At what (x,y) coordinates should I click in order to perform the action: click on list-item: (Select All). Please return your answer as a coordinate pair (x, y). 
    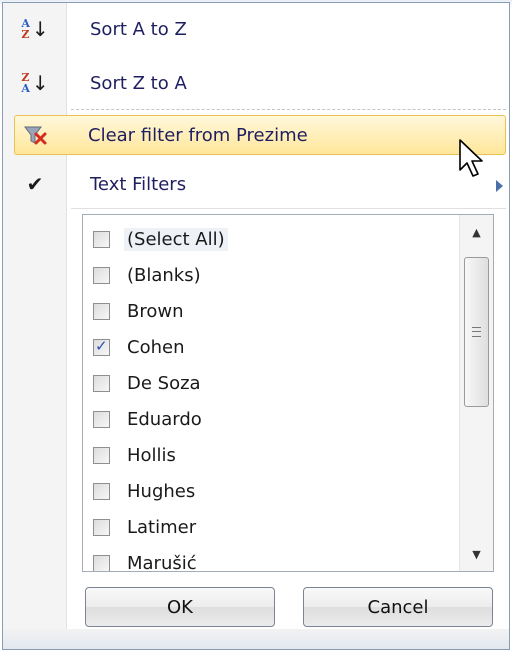
    Looking at the image, I should click on (158, 239).